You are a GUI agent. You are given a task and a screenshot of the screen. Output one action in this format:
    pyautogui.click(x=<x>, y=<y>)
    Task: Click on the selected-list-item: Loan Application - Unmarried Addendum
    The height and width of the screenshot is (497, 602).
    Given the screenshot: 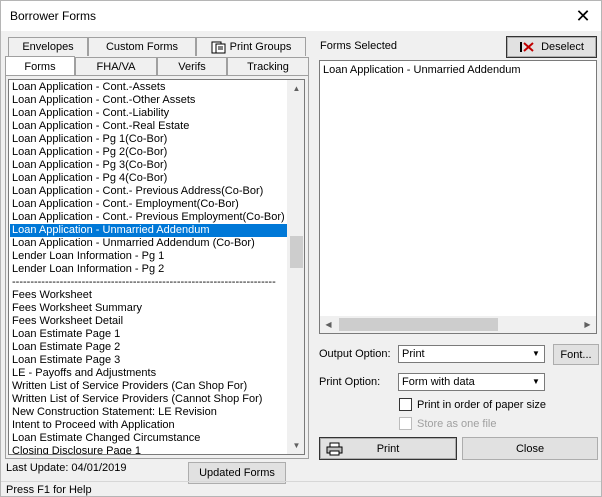 What is the action you would take?
    pyautogui.click(x=422, y=70)
    